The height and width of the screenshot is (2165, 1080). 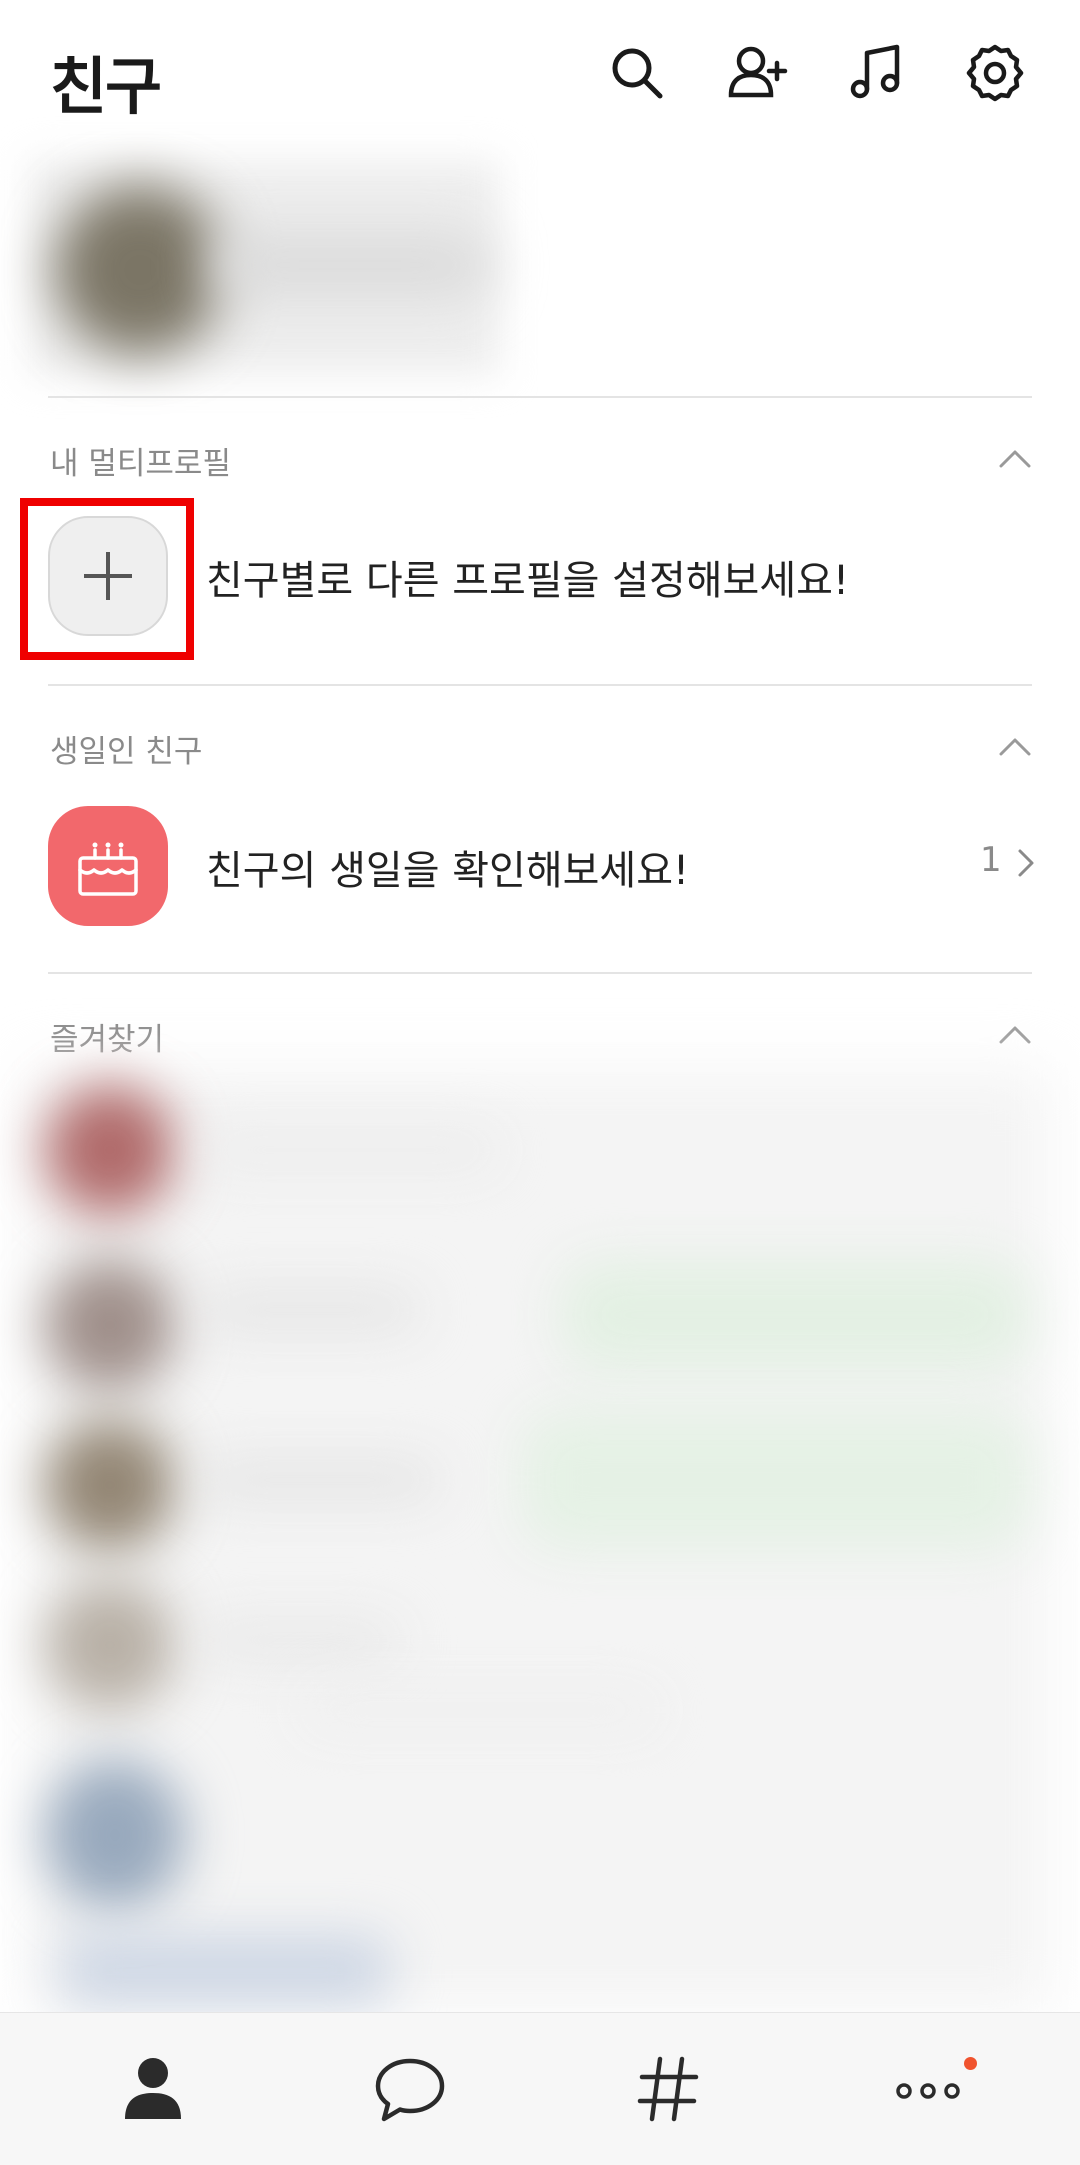 I want to click on section-label-multi-profile: 내 멀티프로필, so click(x=140, y=464).